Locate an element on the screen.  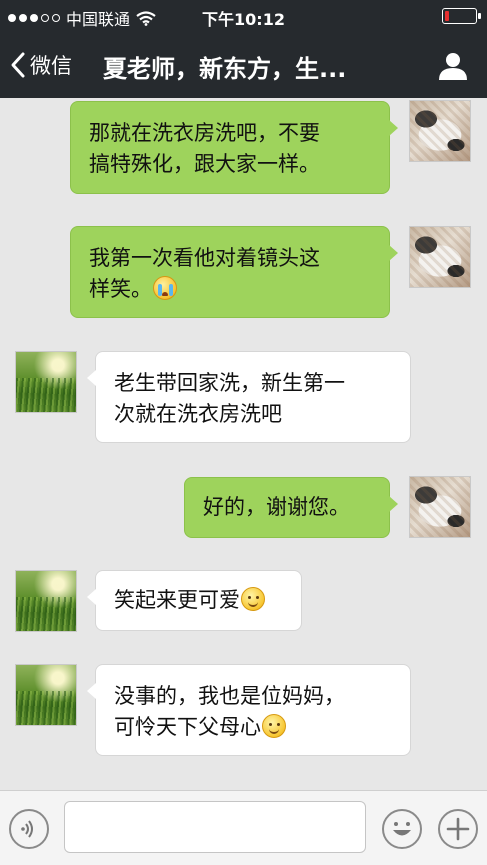
voice-icon is located at coordinates (27, 829).